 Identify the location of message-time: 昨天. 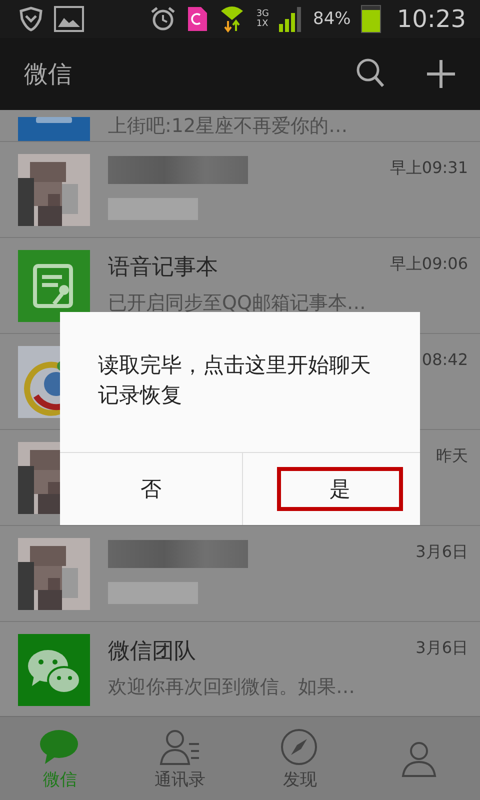
(452, 456).